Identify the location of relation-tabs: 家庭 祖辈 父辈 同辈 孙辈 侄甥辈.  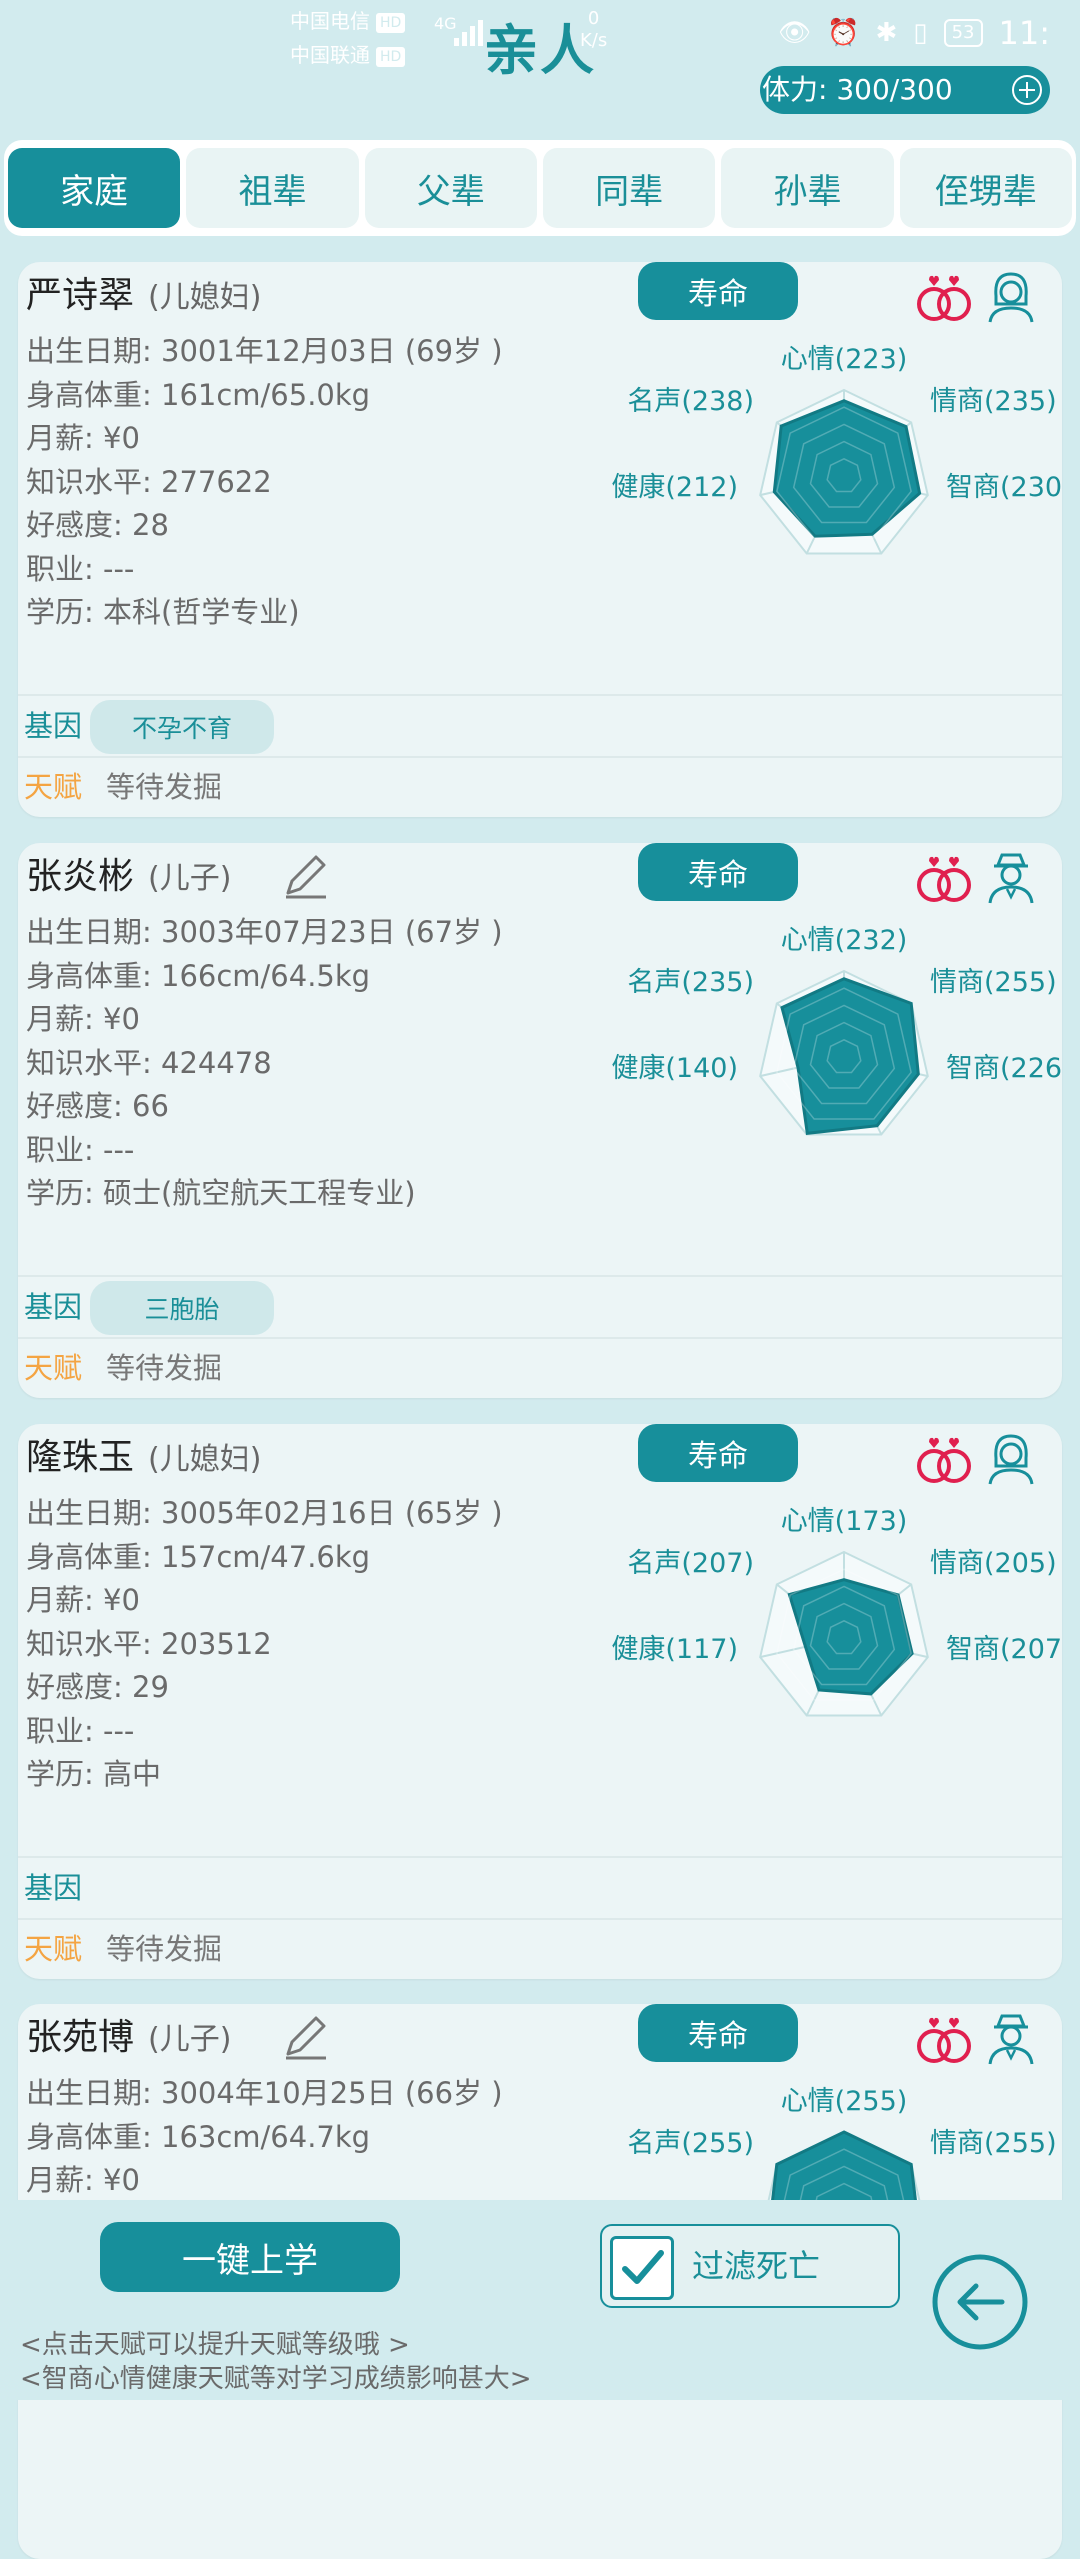
(540, 188).